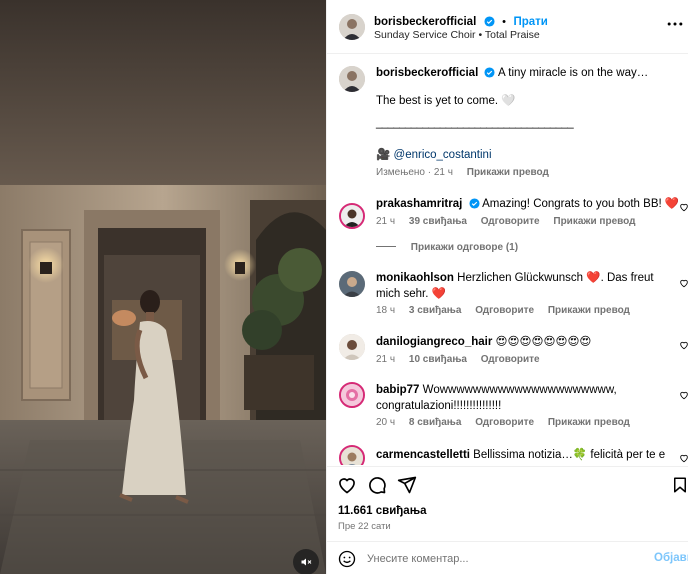  Describe the element at coordinates (347, 485) in the screenshot. I see `like-heart-icon` at that location.